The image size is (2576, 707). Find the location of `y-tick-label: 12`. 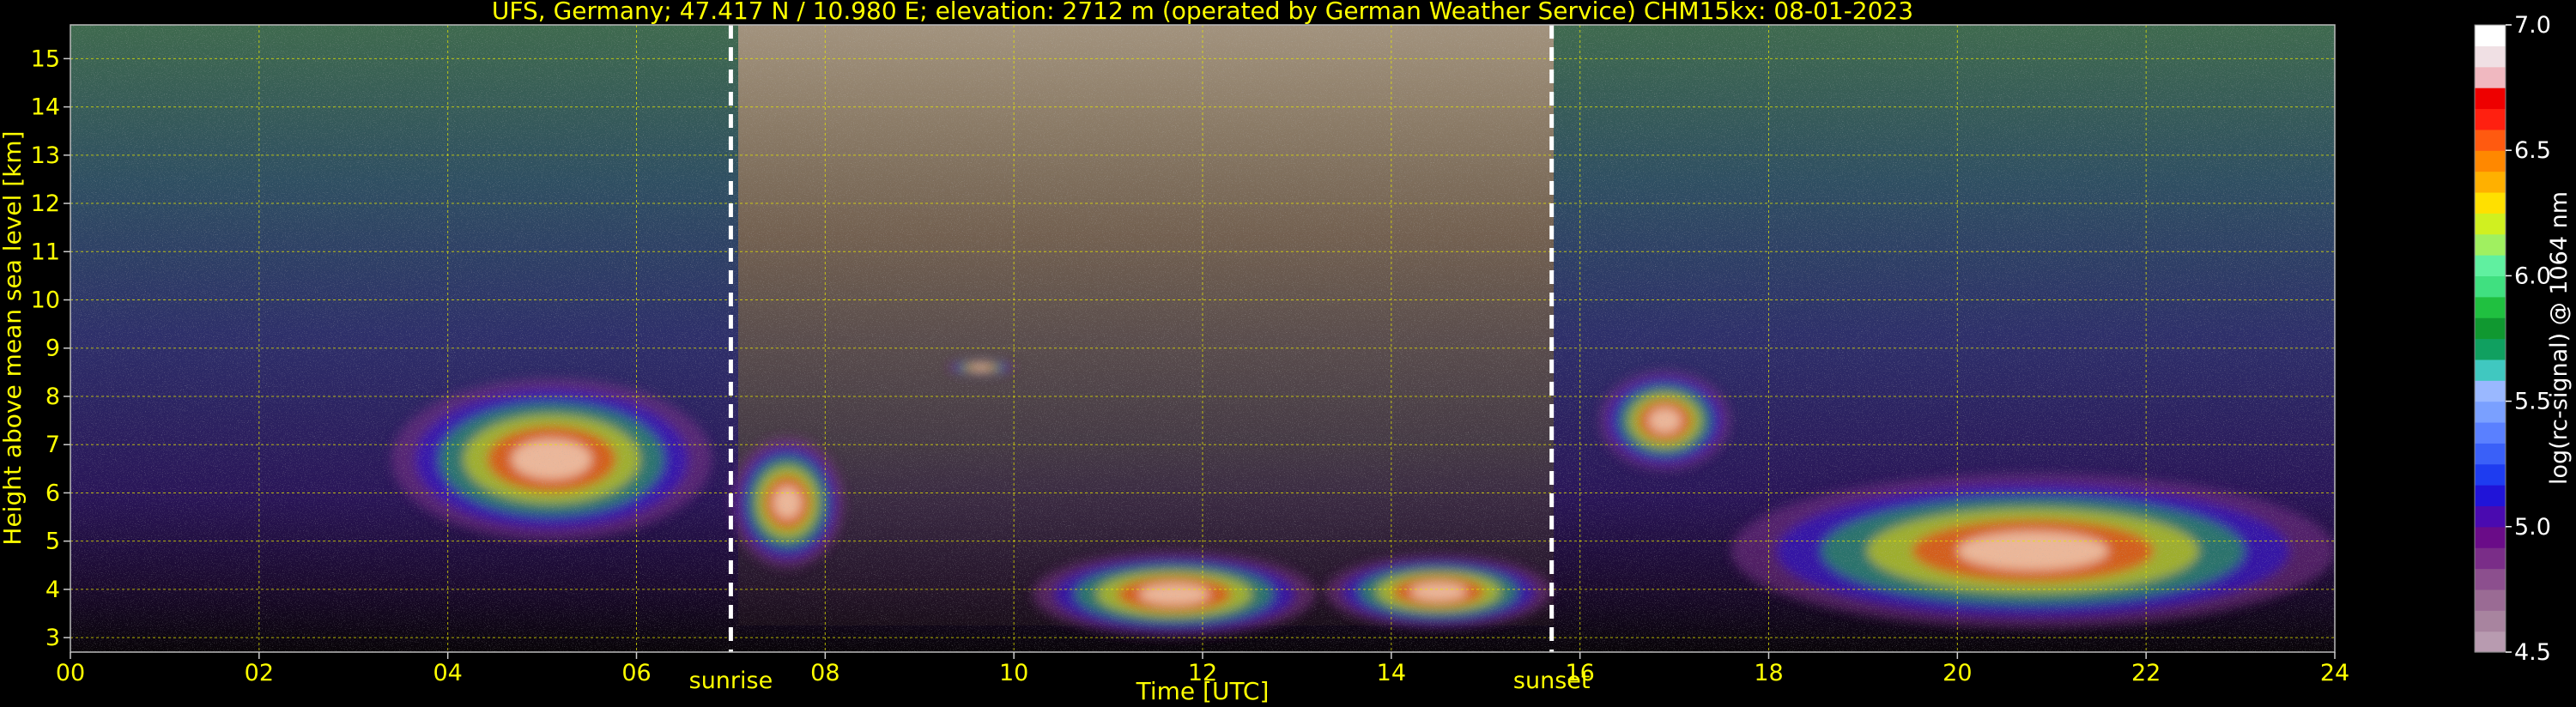

y-tick-label: 12 is located at coordinates (45, 203).